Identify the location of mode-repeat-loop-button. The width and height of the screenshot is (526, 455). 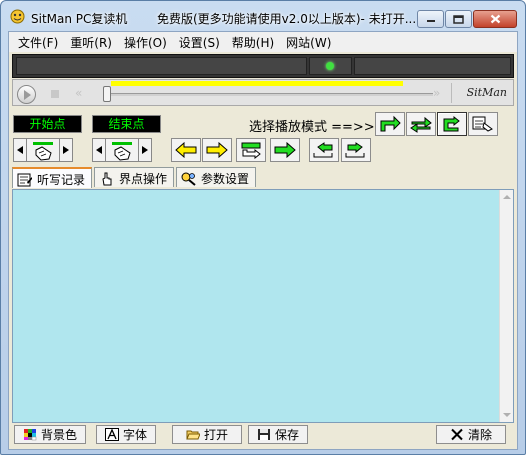
(452, 124).